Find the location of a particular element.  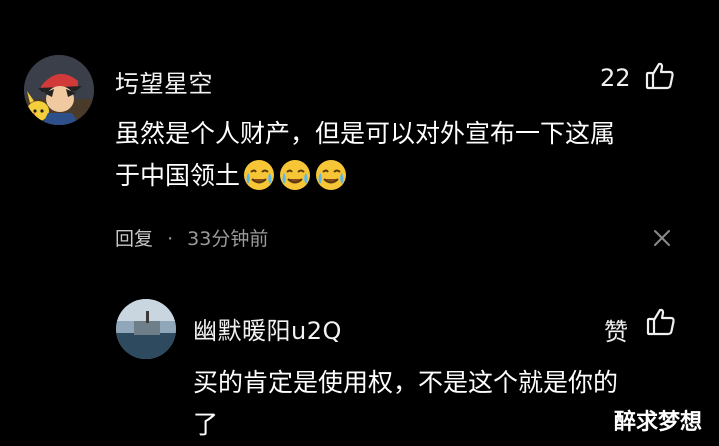

like-count: 22 is located at coordinates (615, 78).